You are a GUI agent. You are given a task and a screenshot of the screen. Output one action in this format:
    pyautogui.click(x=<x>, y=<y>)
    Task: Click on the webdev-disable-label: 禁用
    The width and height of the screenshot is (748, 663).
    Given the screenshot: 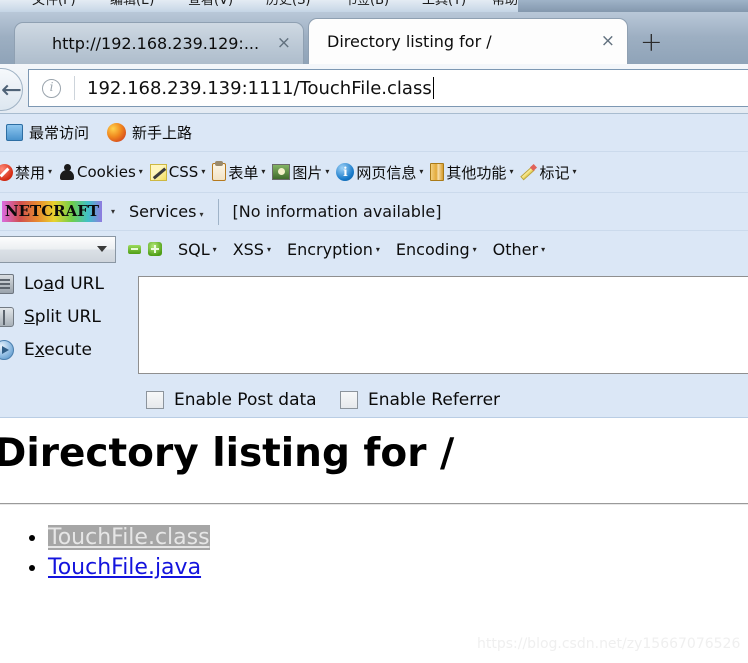 What is the action you would take?
    pyautogui.click(x=30, y=172)
    